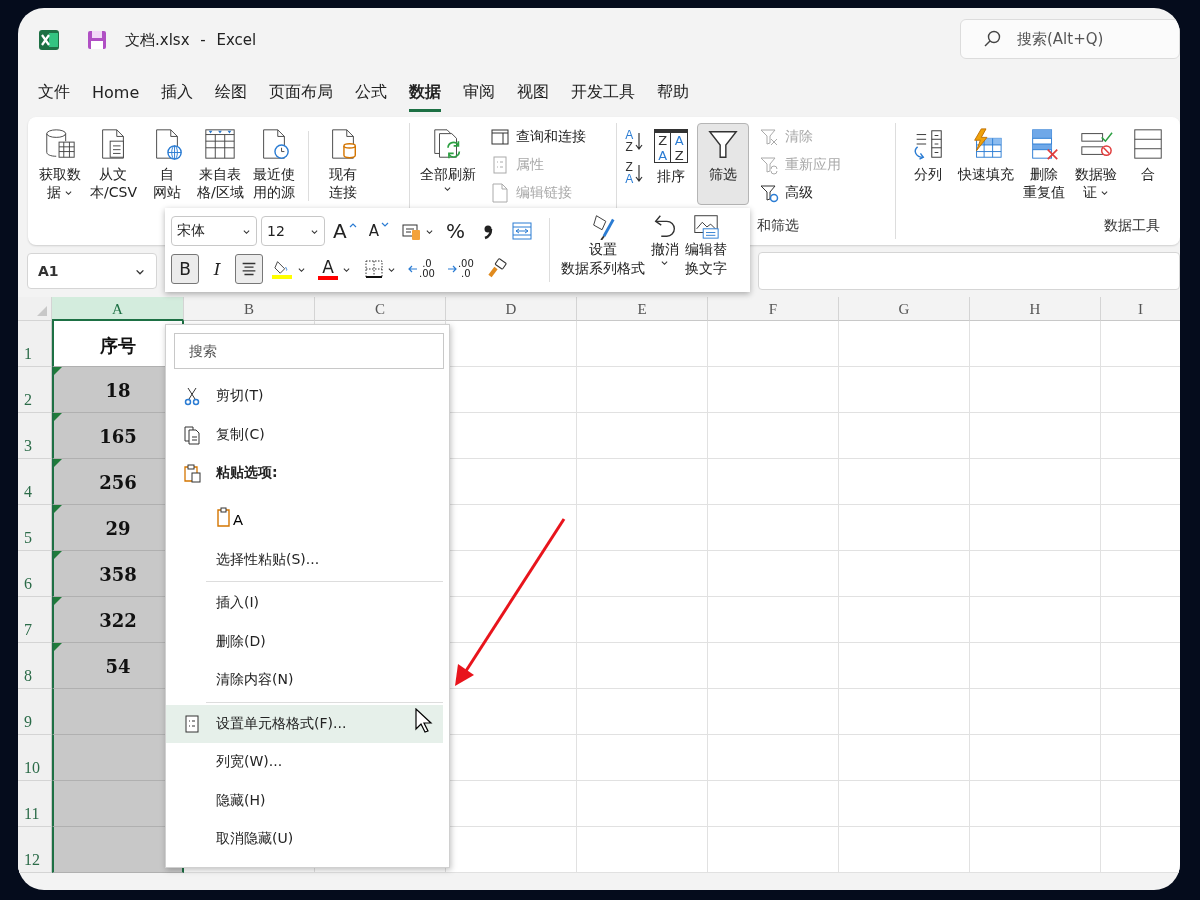 The image size is (1200, 900). I want to click on row-header: 2, so click(35, 390).